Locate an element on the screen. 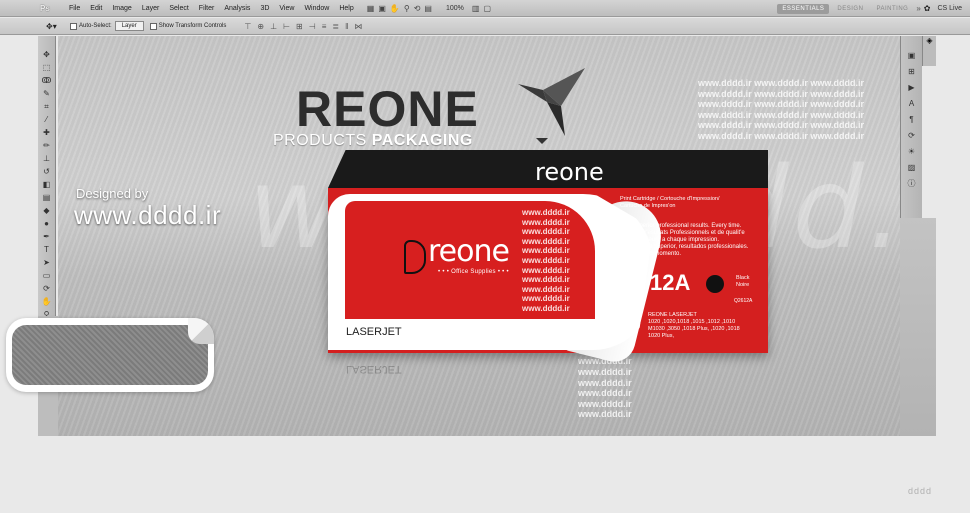 The height and width of the screenshot is (513, 970). menu-view: View is located at coordinates (286, 8).